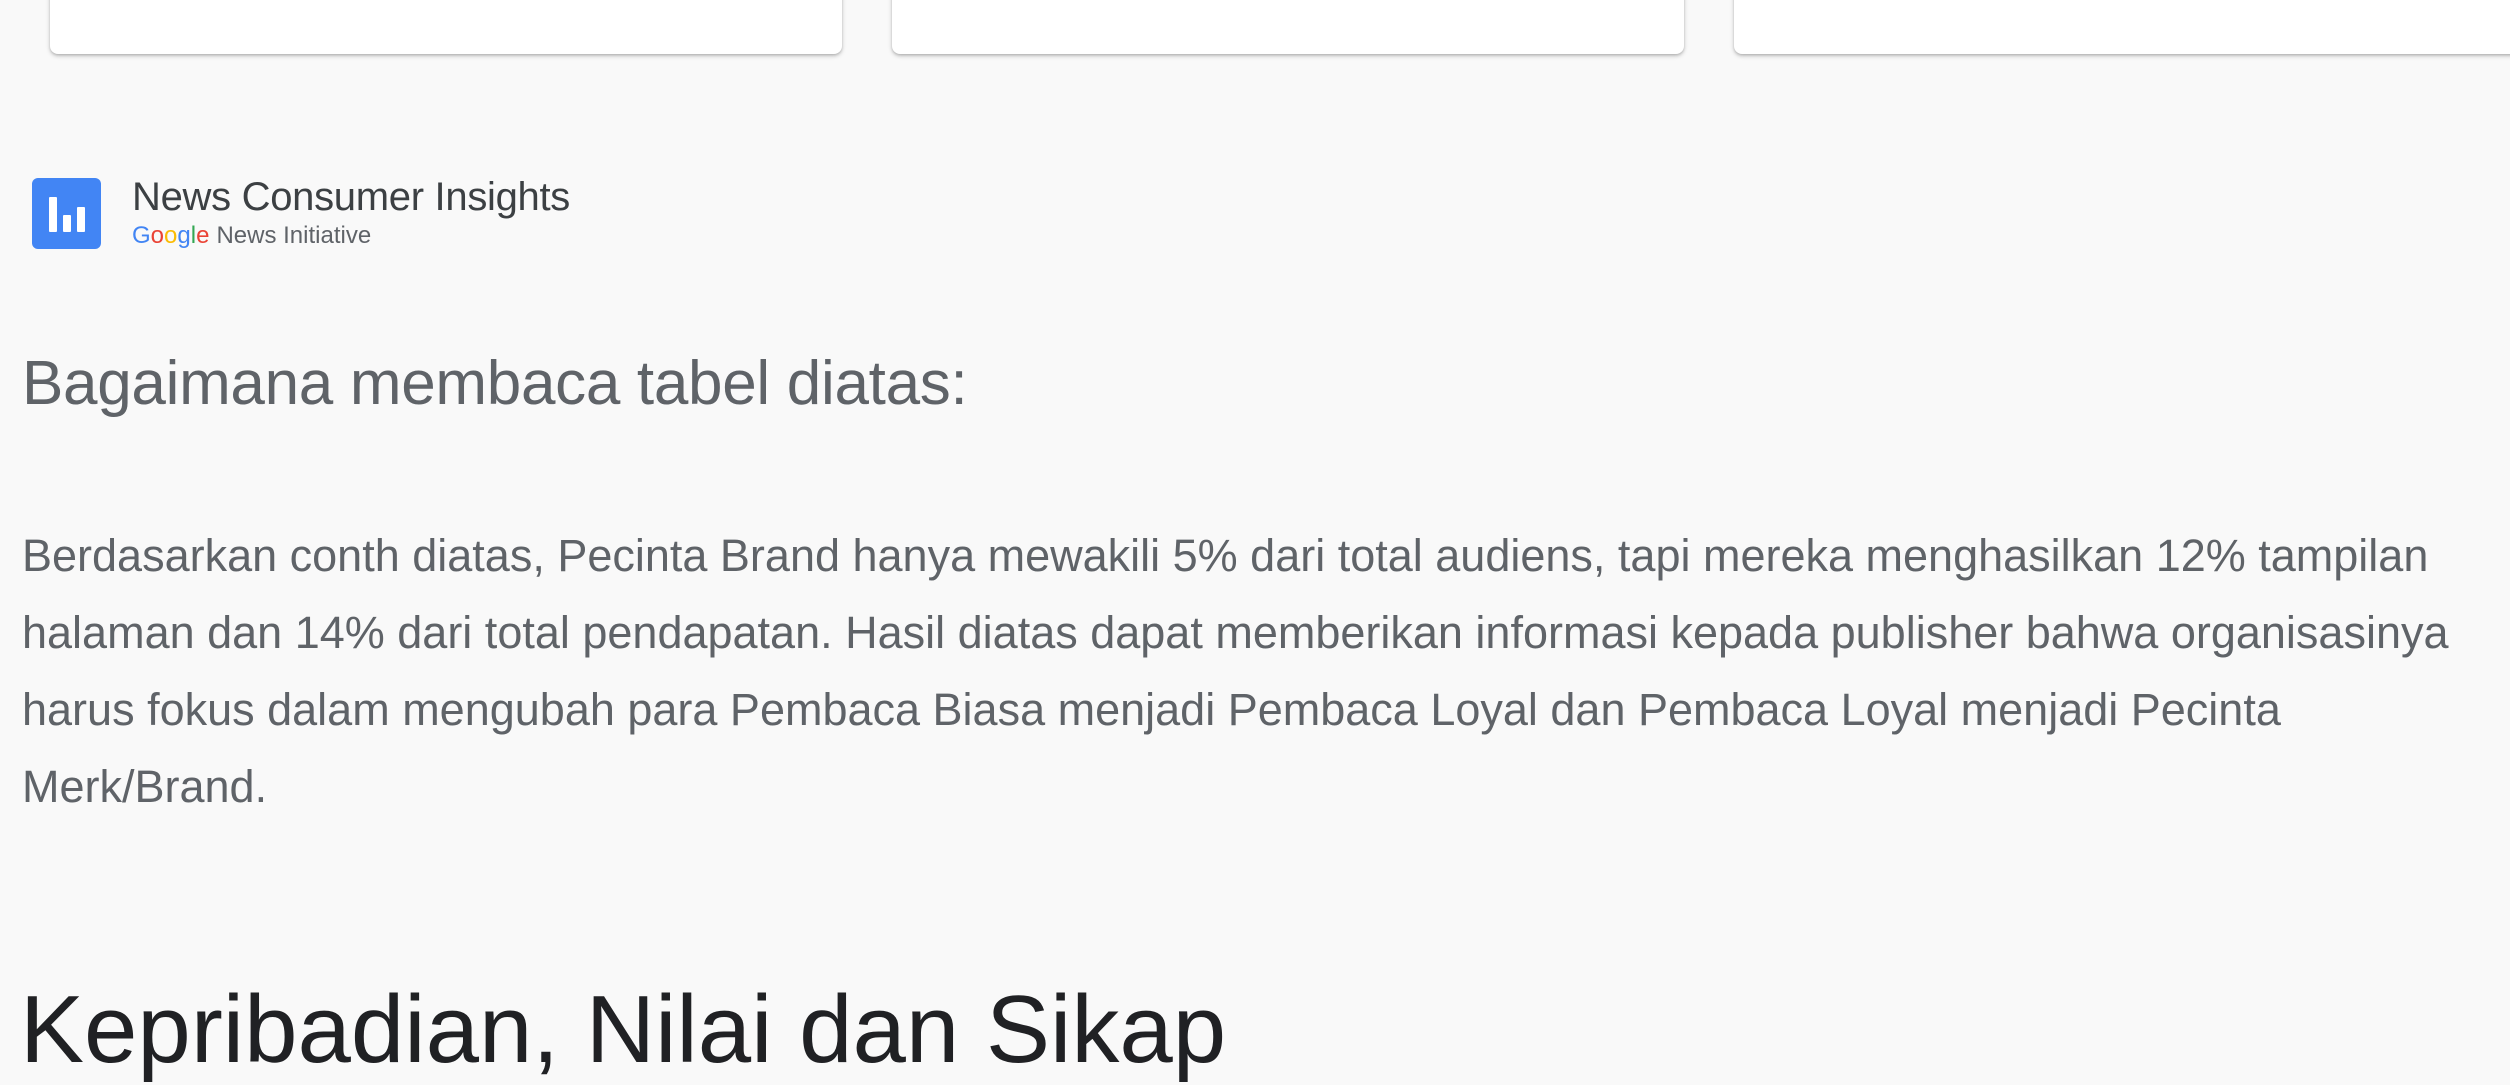 This screenshot has width=2510, height=1085. Describe the element at coordinates (623, 1029) in the screenshot. I see `next-section-heading: Kepribadian, Nilai dan Sikap` at that location.